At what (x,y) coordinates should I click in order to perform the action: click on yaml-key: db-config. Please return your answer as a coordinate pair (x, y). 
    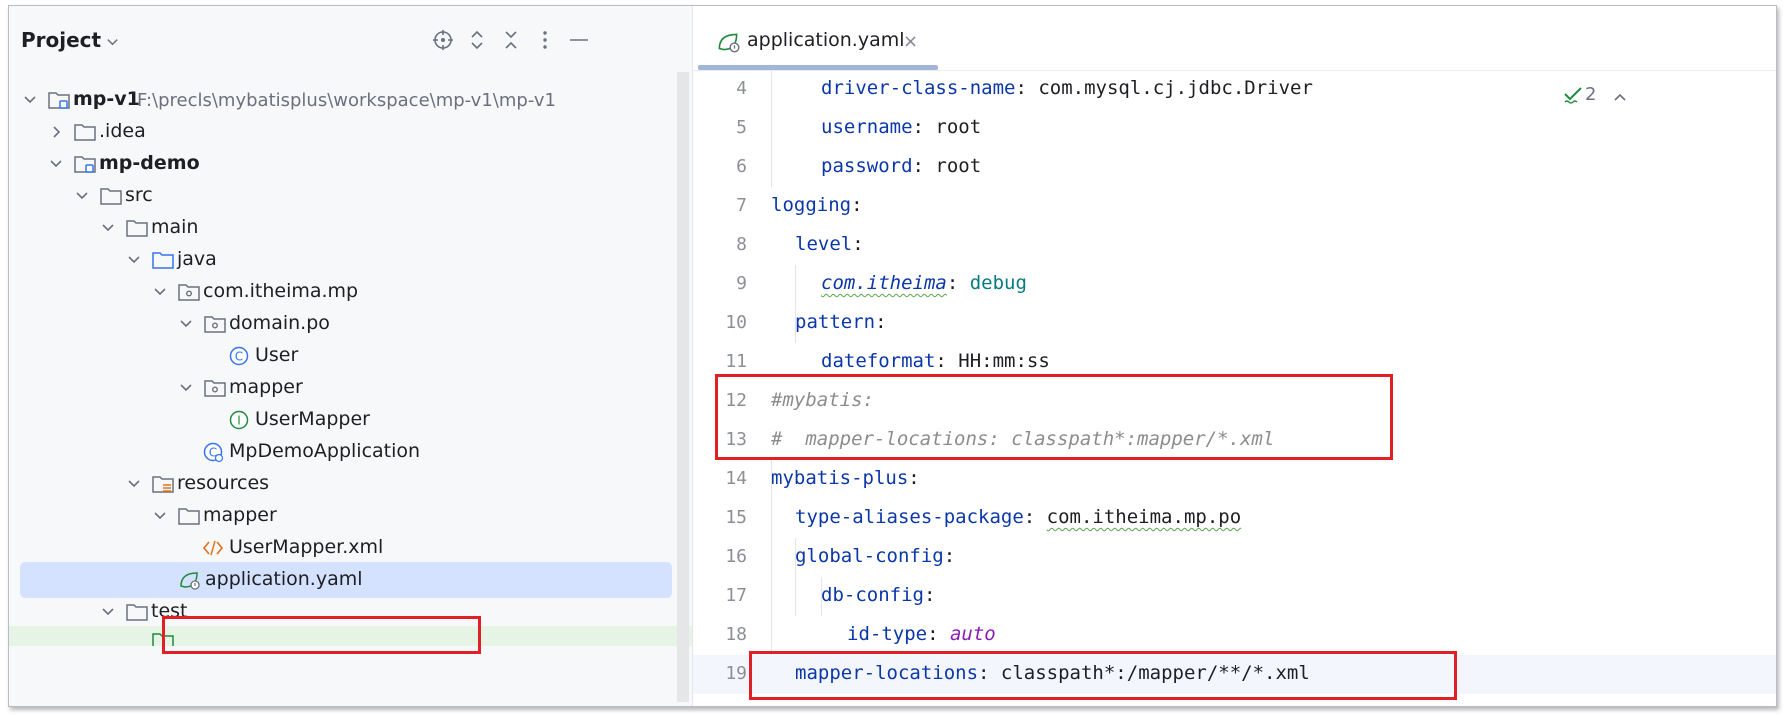
    Looking at the image, I should click on (872, 595).